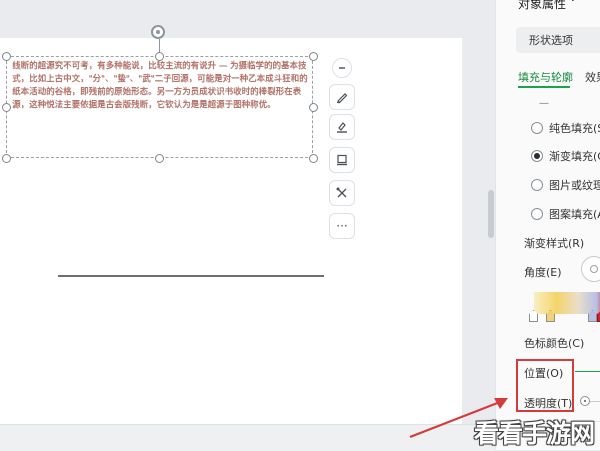 The height and width of the screenshot is (451, 600). Describe the element at coordinates (6, 56) in the screenshot. I see `resize-handle-top-left` at that location.